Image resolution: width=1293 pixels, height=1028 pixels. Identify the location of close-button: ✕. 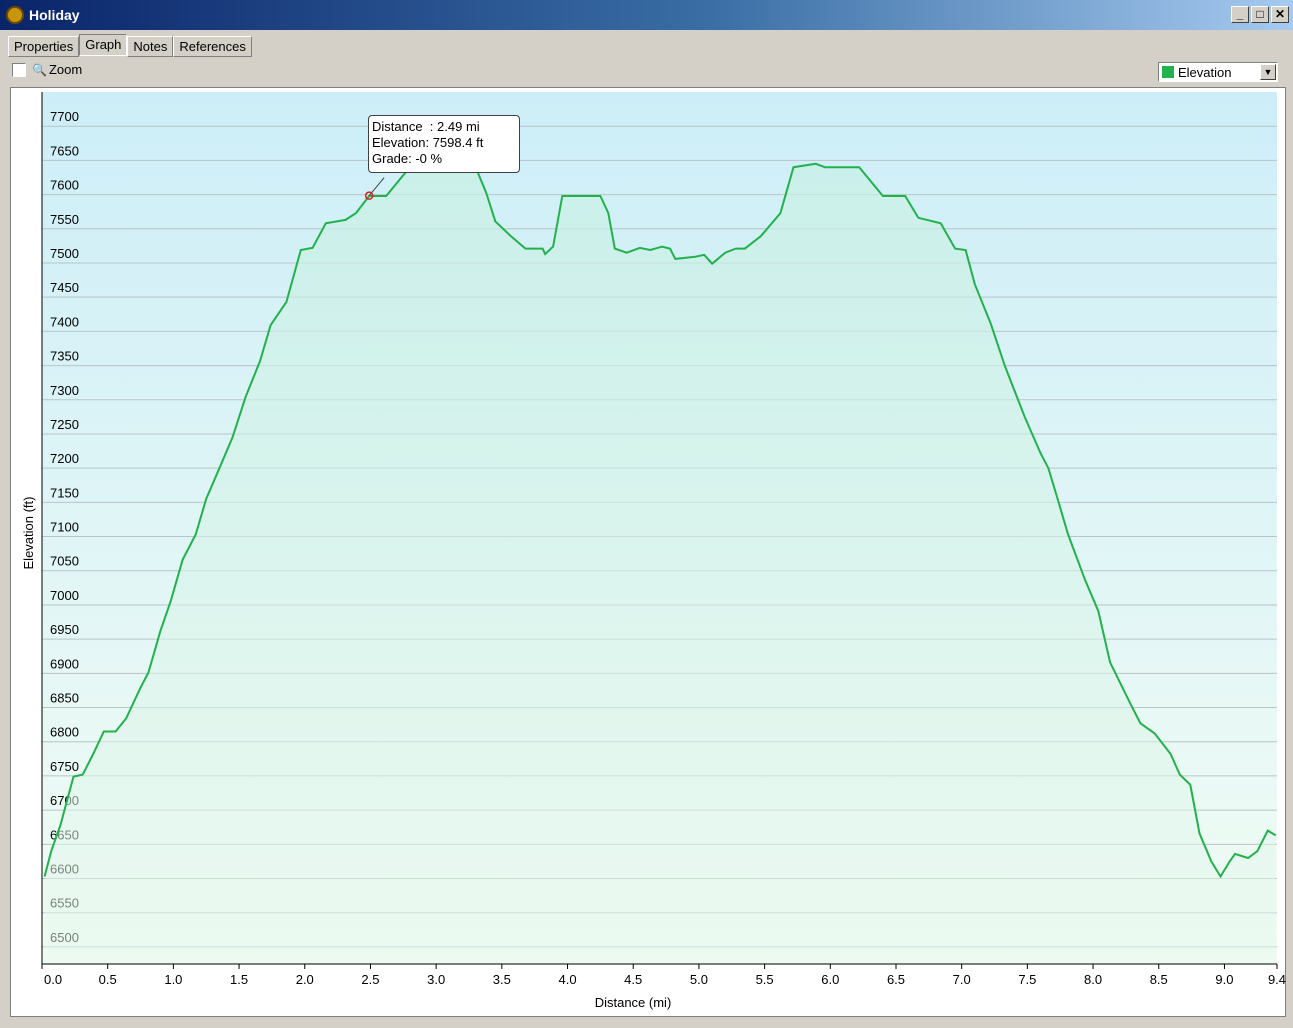
(1280, 14).